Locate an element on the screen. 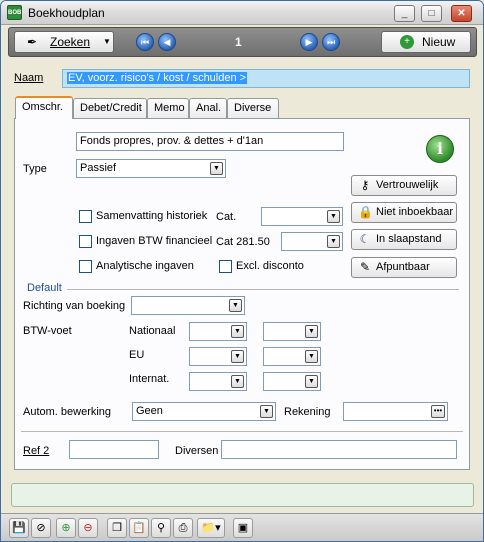  ref2-label: Ref 2 is located at coordinates (36, 451).